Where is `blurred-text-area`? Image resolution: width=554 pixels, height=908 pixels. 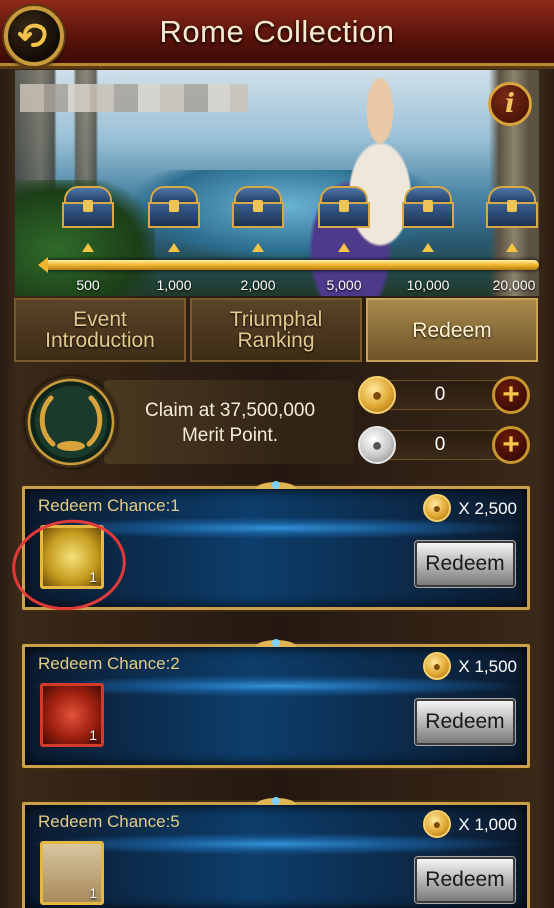 blurred-text-area is located at coordinates (134, 98).